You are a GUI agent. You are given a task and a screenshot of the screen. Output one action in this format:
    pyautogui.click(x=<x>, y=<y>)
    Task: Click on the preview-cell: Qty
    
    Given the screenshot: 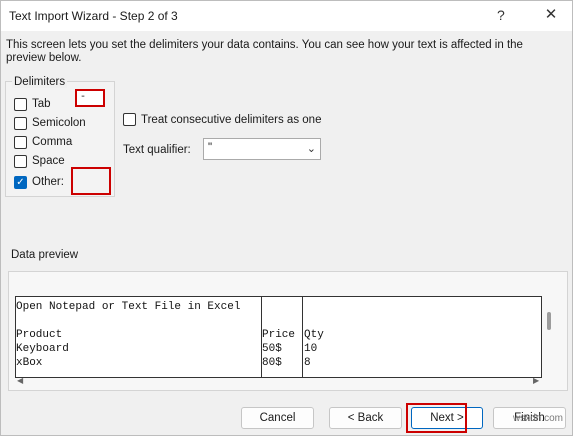 What is the action you would take?
    pyautogui.click(x=314, y=335)
    